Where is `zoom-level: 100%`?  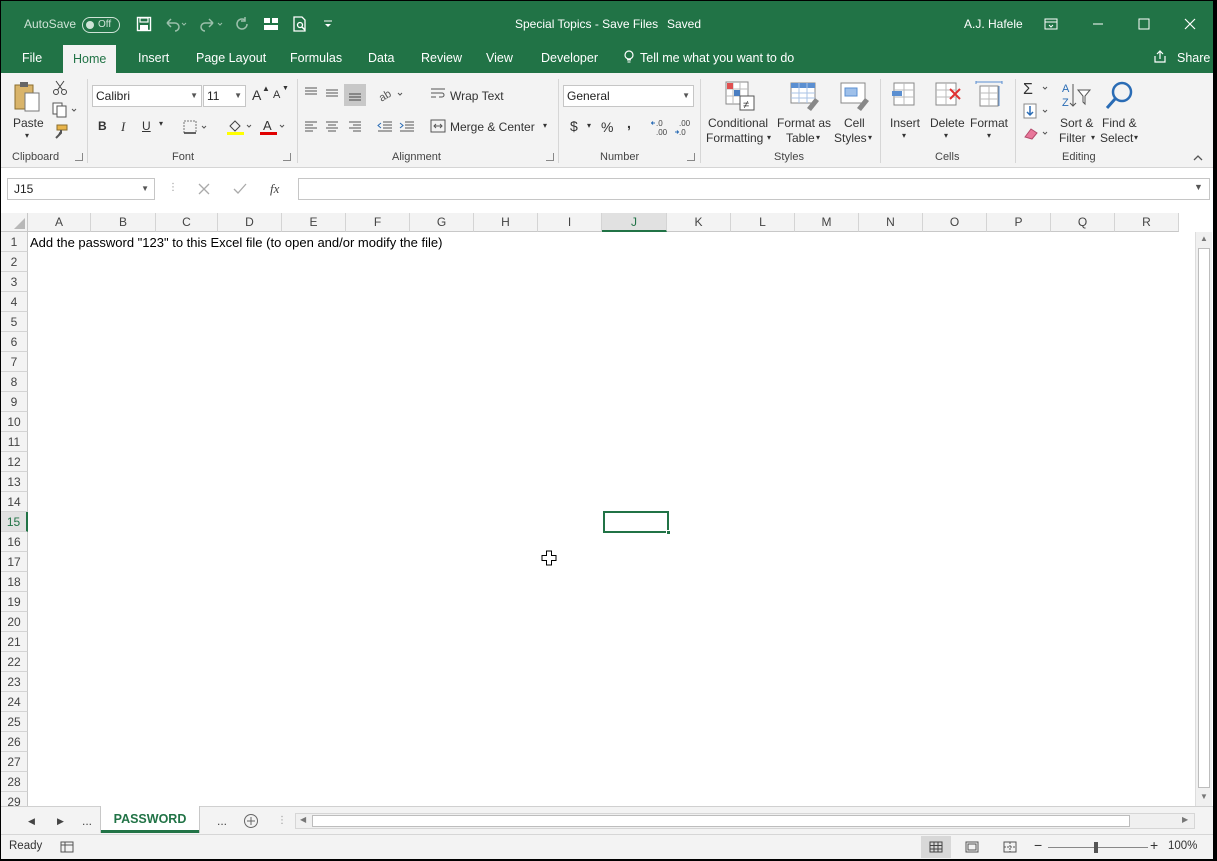 zoom-level: 100% is located at coordinates (1182, 846).